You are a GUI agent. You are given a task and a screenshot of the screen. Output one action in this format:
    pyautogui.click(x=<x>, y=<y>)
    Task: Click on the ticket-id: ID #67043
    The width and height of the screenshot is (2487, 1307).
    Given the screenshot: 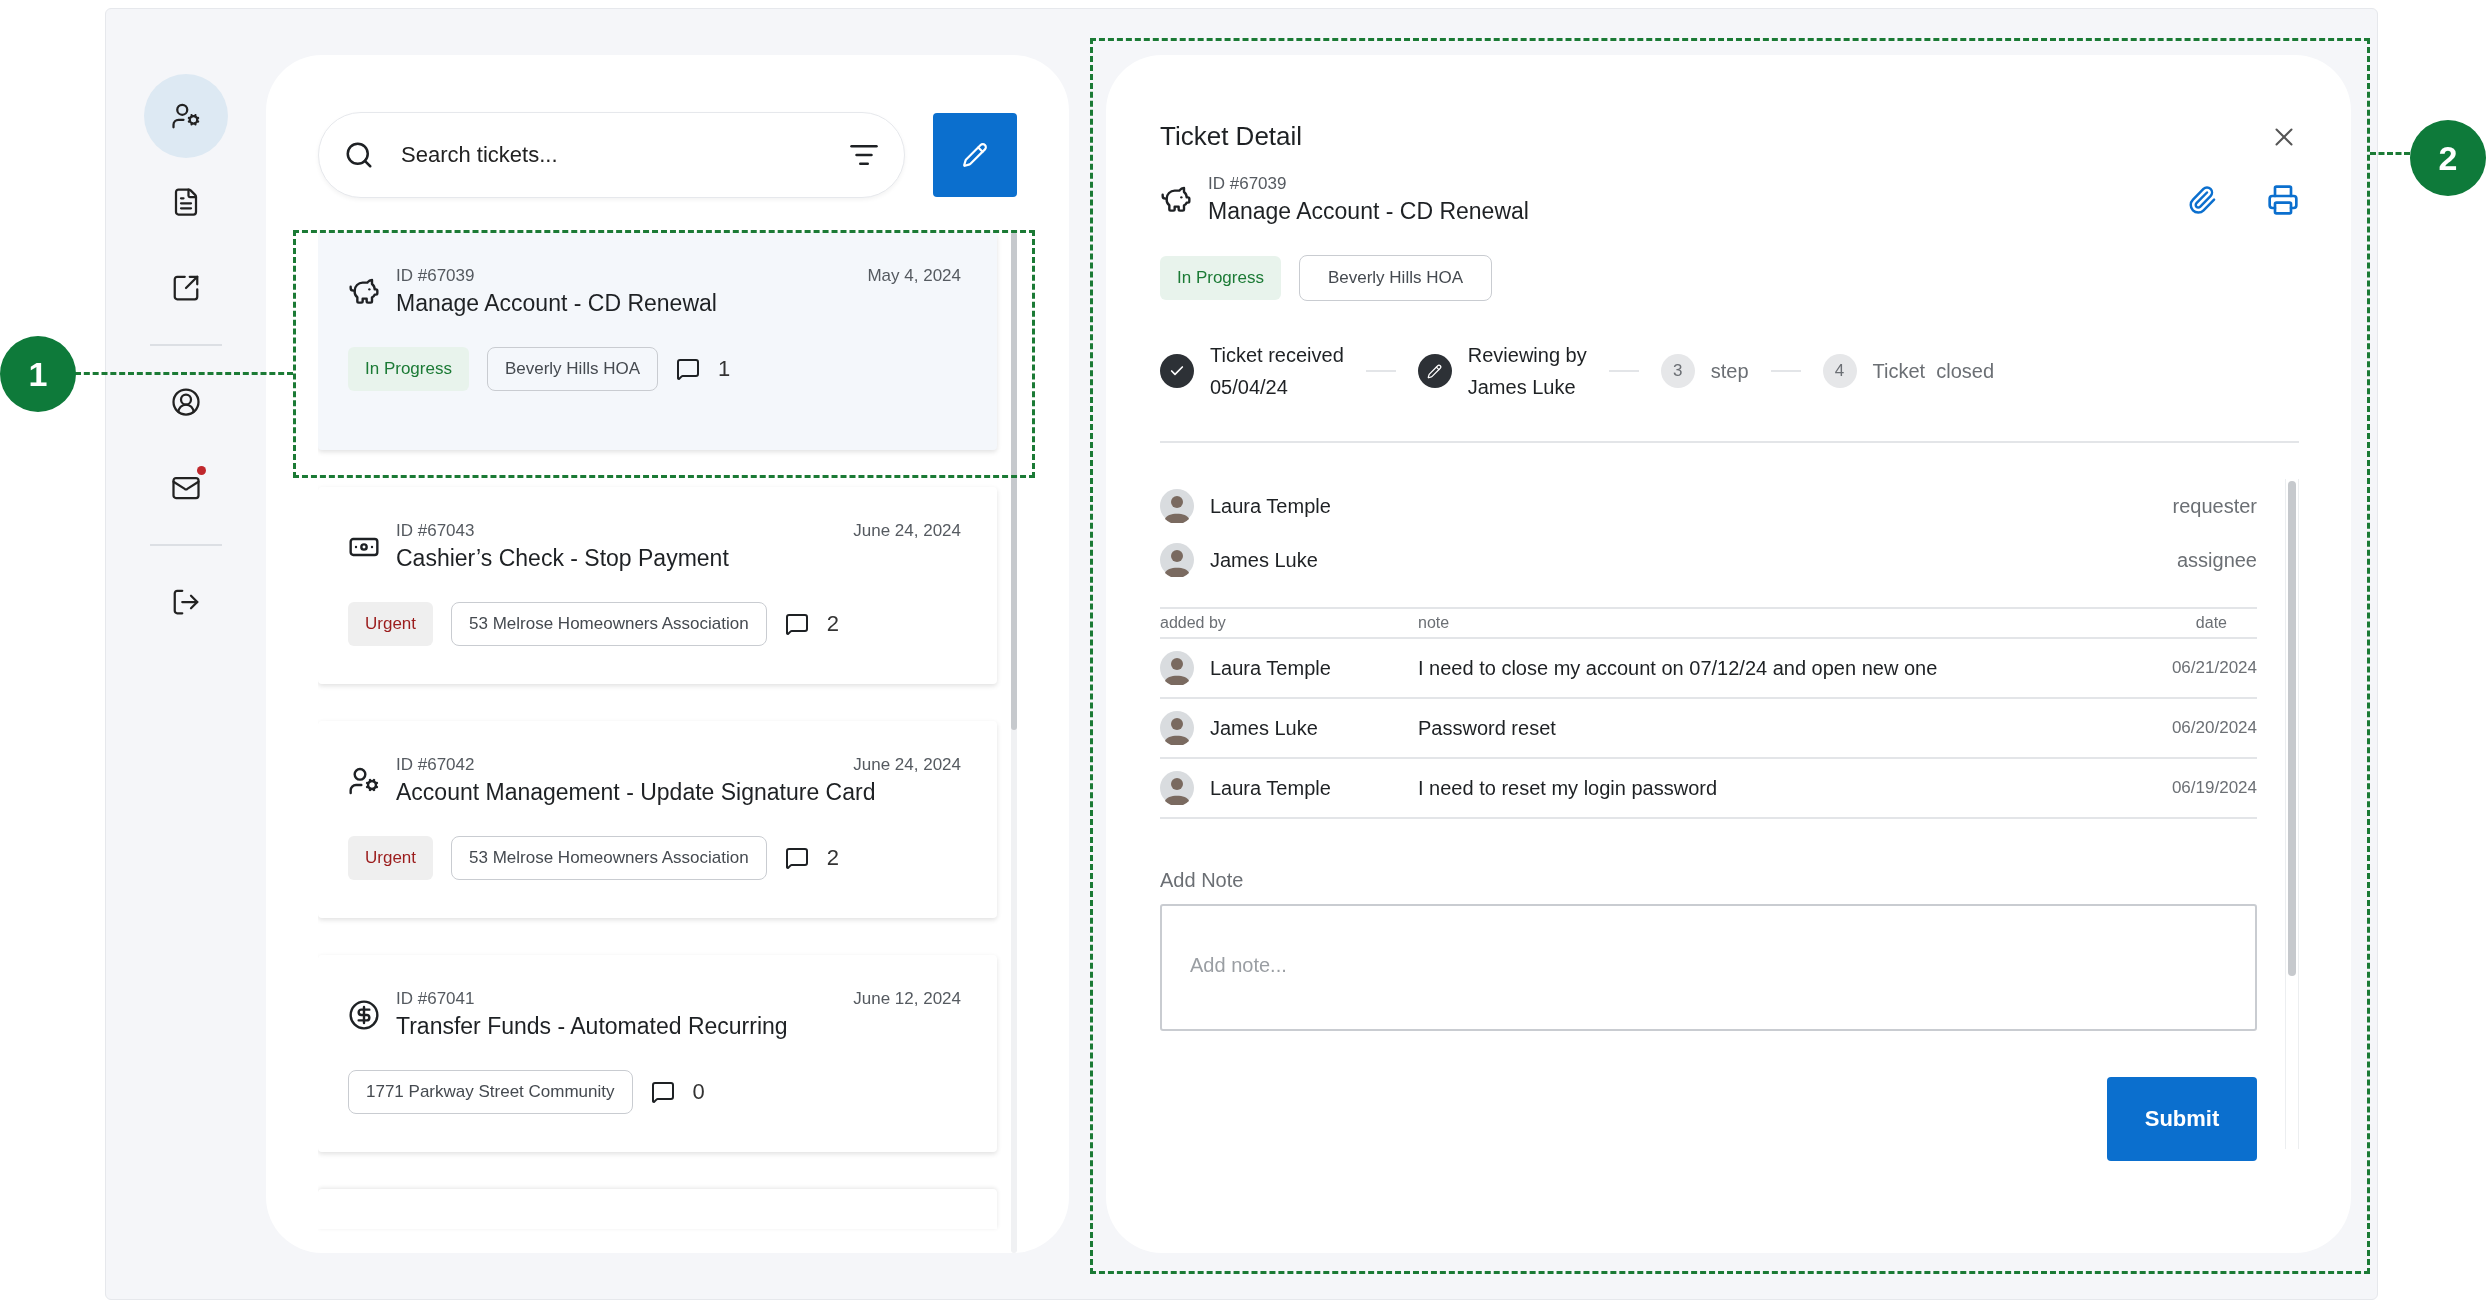 What is the action you would take?
    pyautogui.click(x=435, y=531)
    